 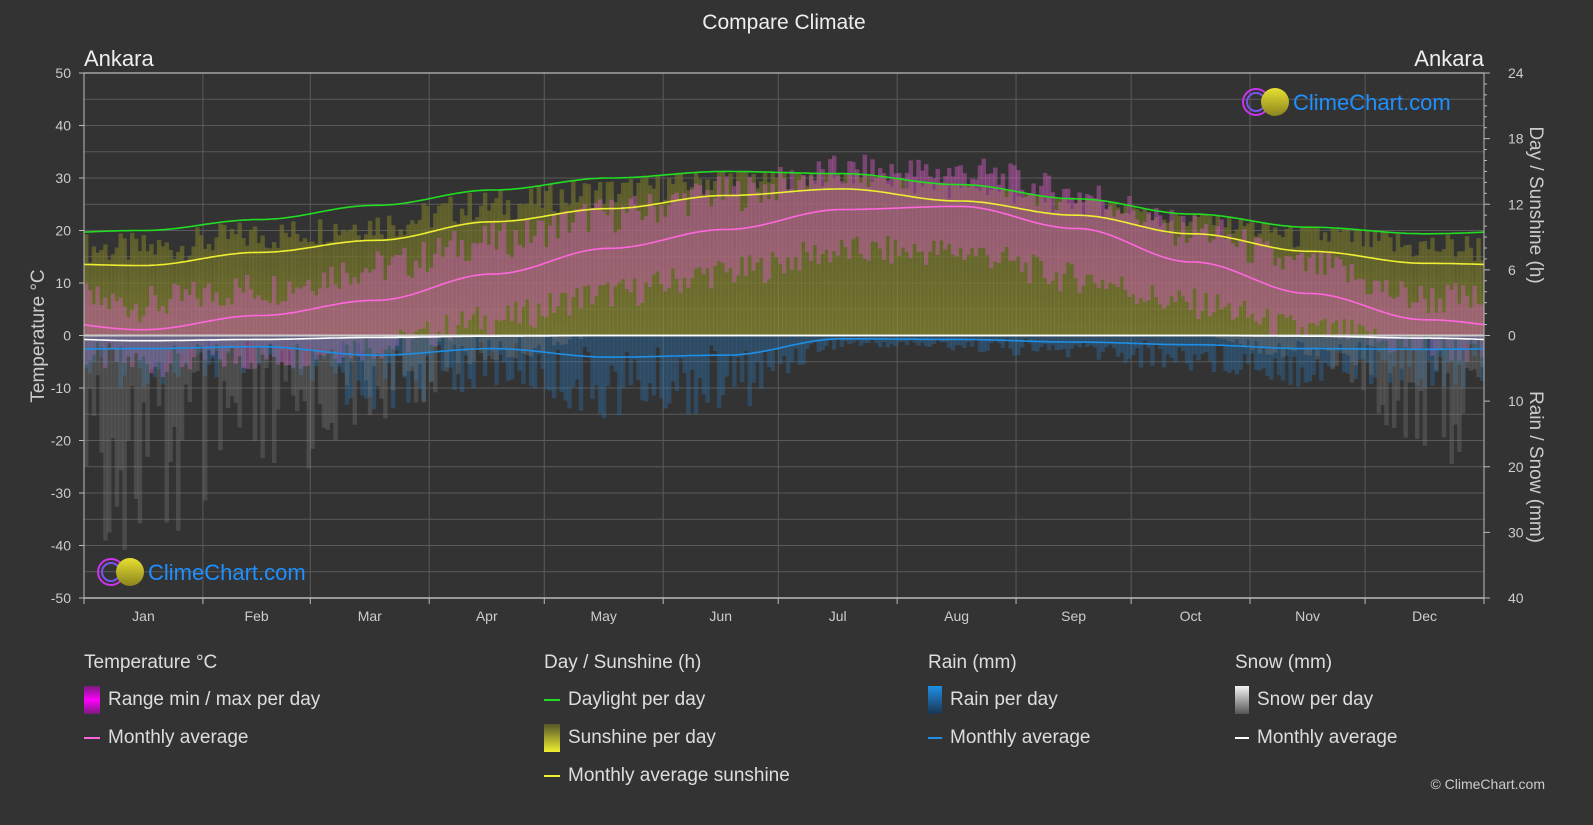 What do you see at coordinates (642, 737) in the screenshot?
I see `legend-label: Sunshine per day` at bounding box center [642, 737].